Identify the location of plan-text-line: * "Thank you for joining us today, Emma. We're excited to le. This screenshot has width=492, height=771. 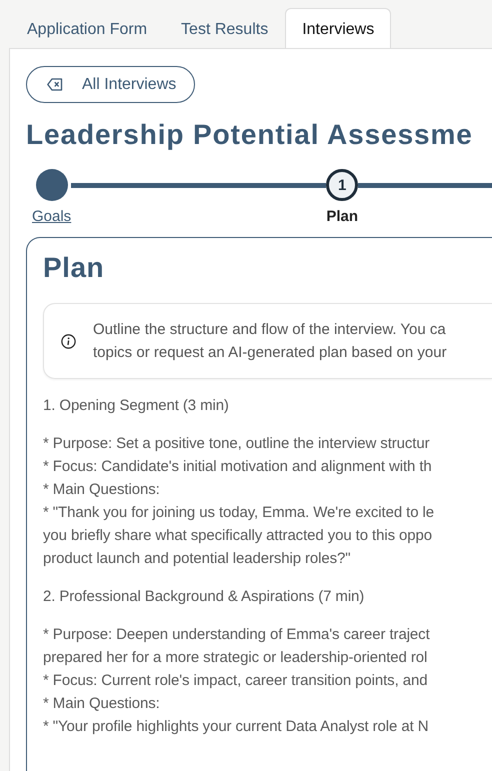
(239, 513).